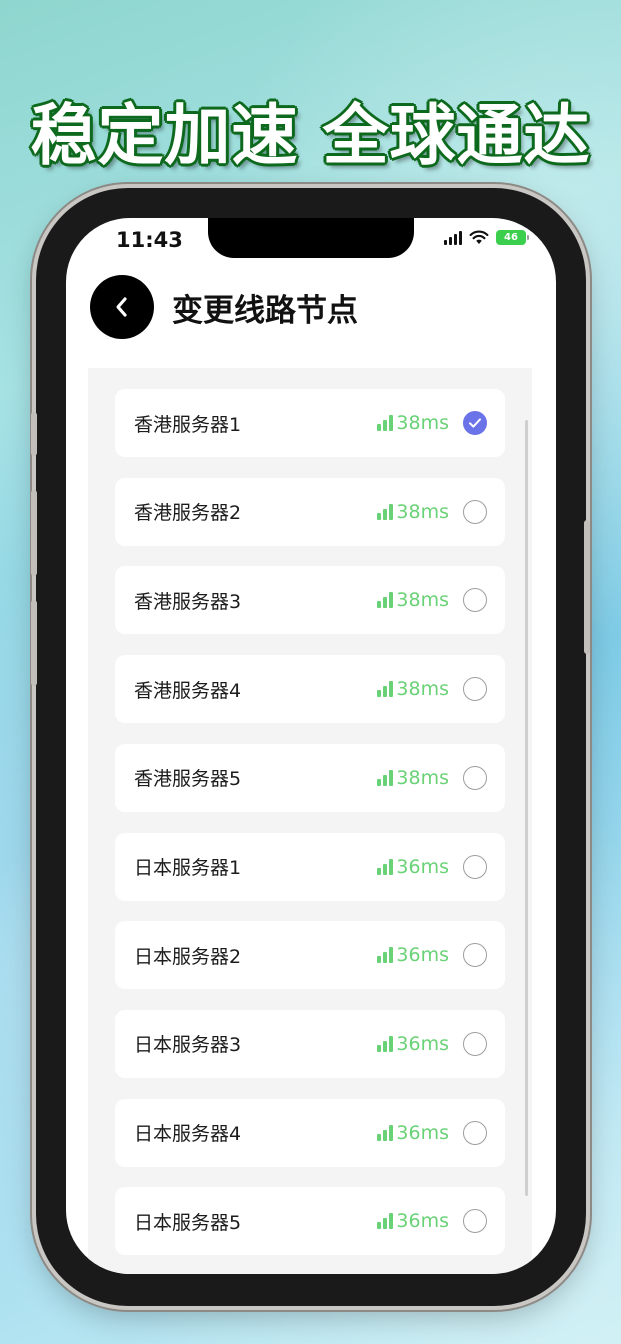  Describe the element at coordinates (188, 690) in the screenshot. I see `node-name: 香港服务器4` at that location.